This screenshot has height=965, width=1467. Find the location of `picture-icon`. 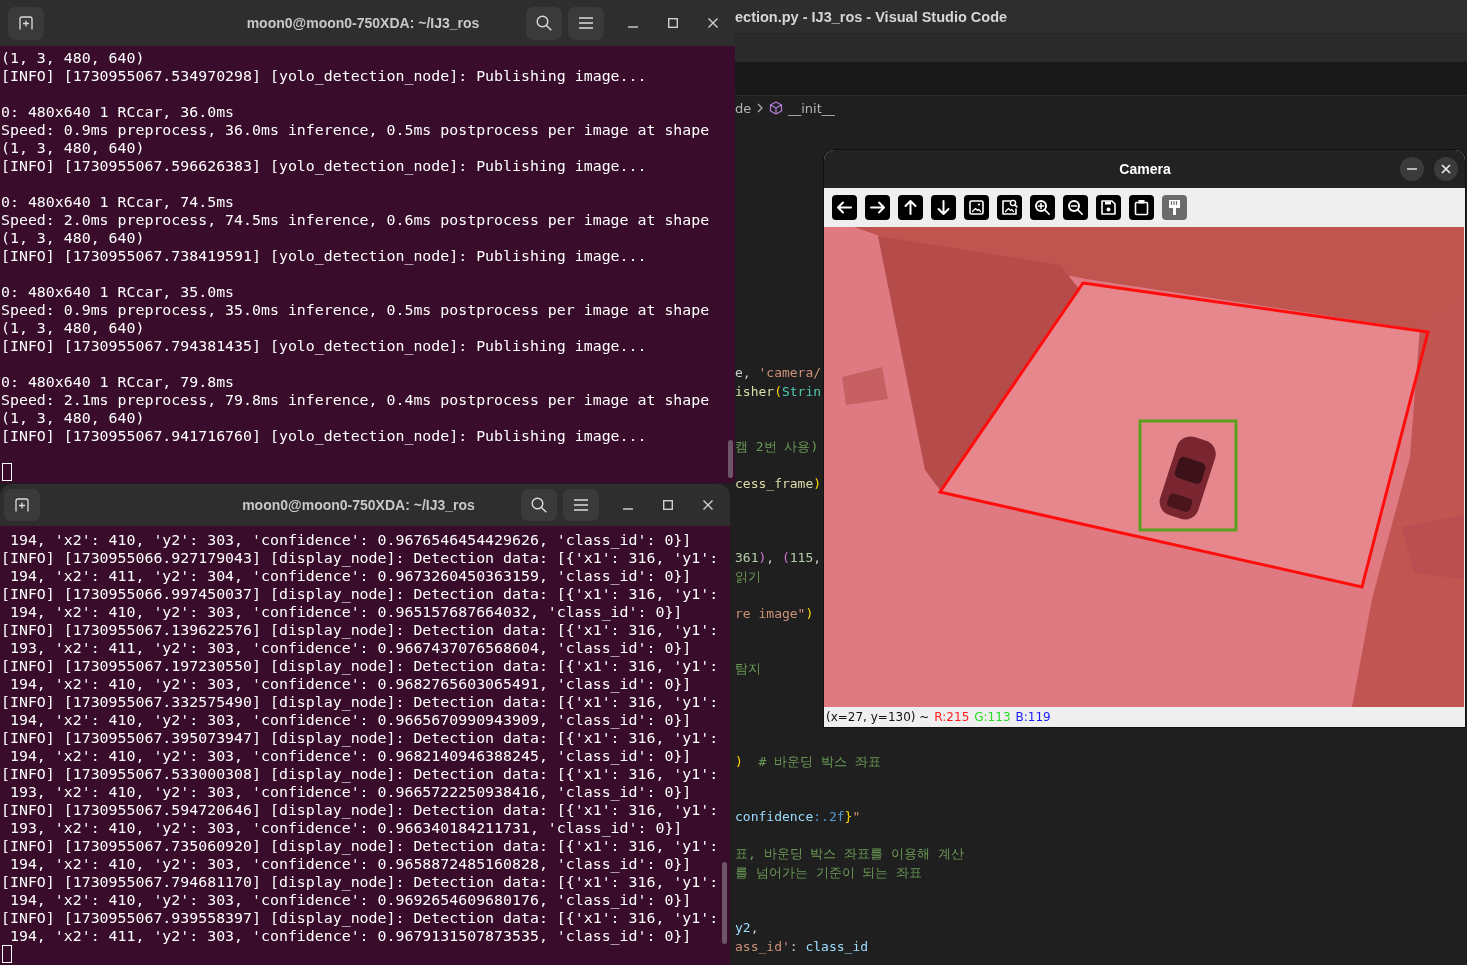

picture-icon is located at coordinates (976, 207).